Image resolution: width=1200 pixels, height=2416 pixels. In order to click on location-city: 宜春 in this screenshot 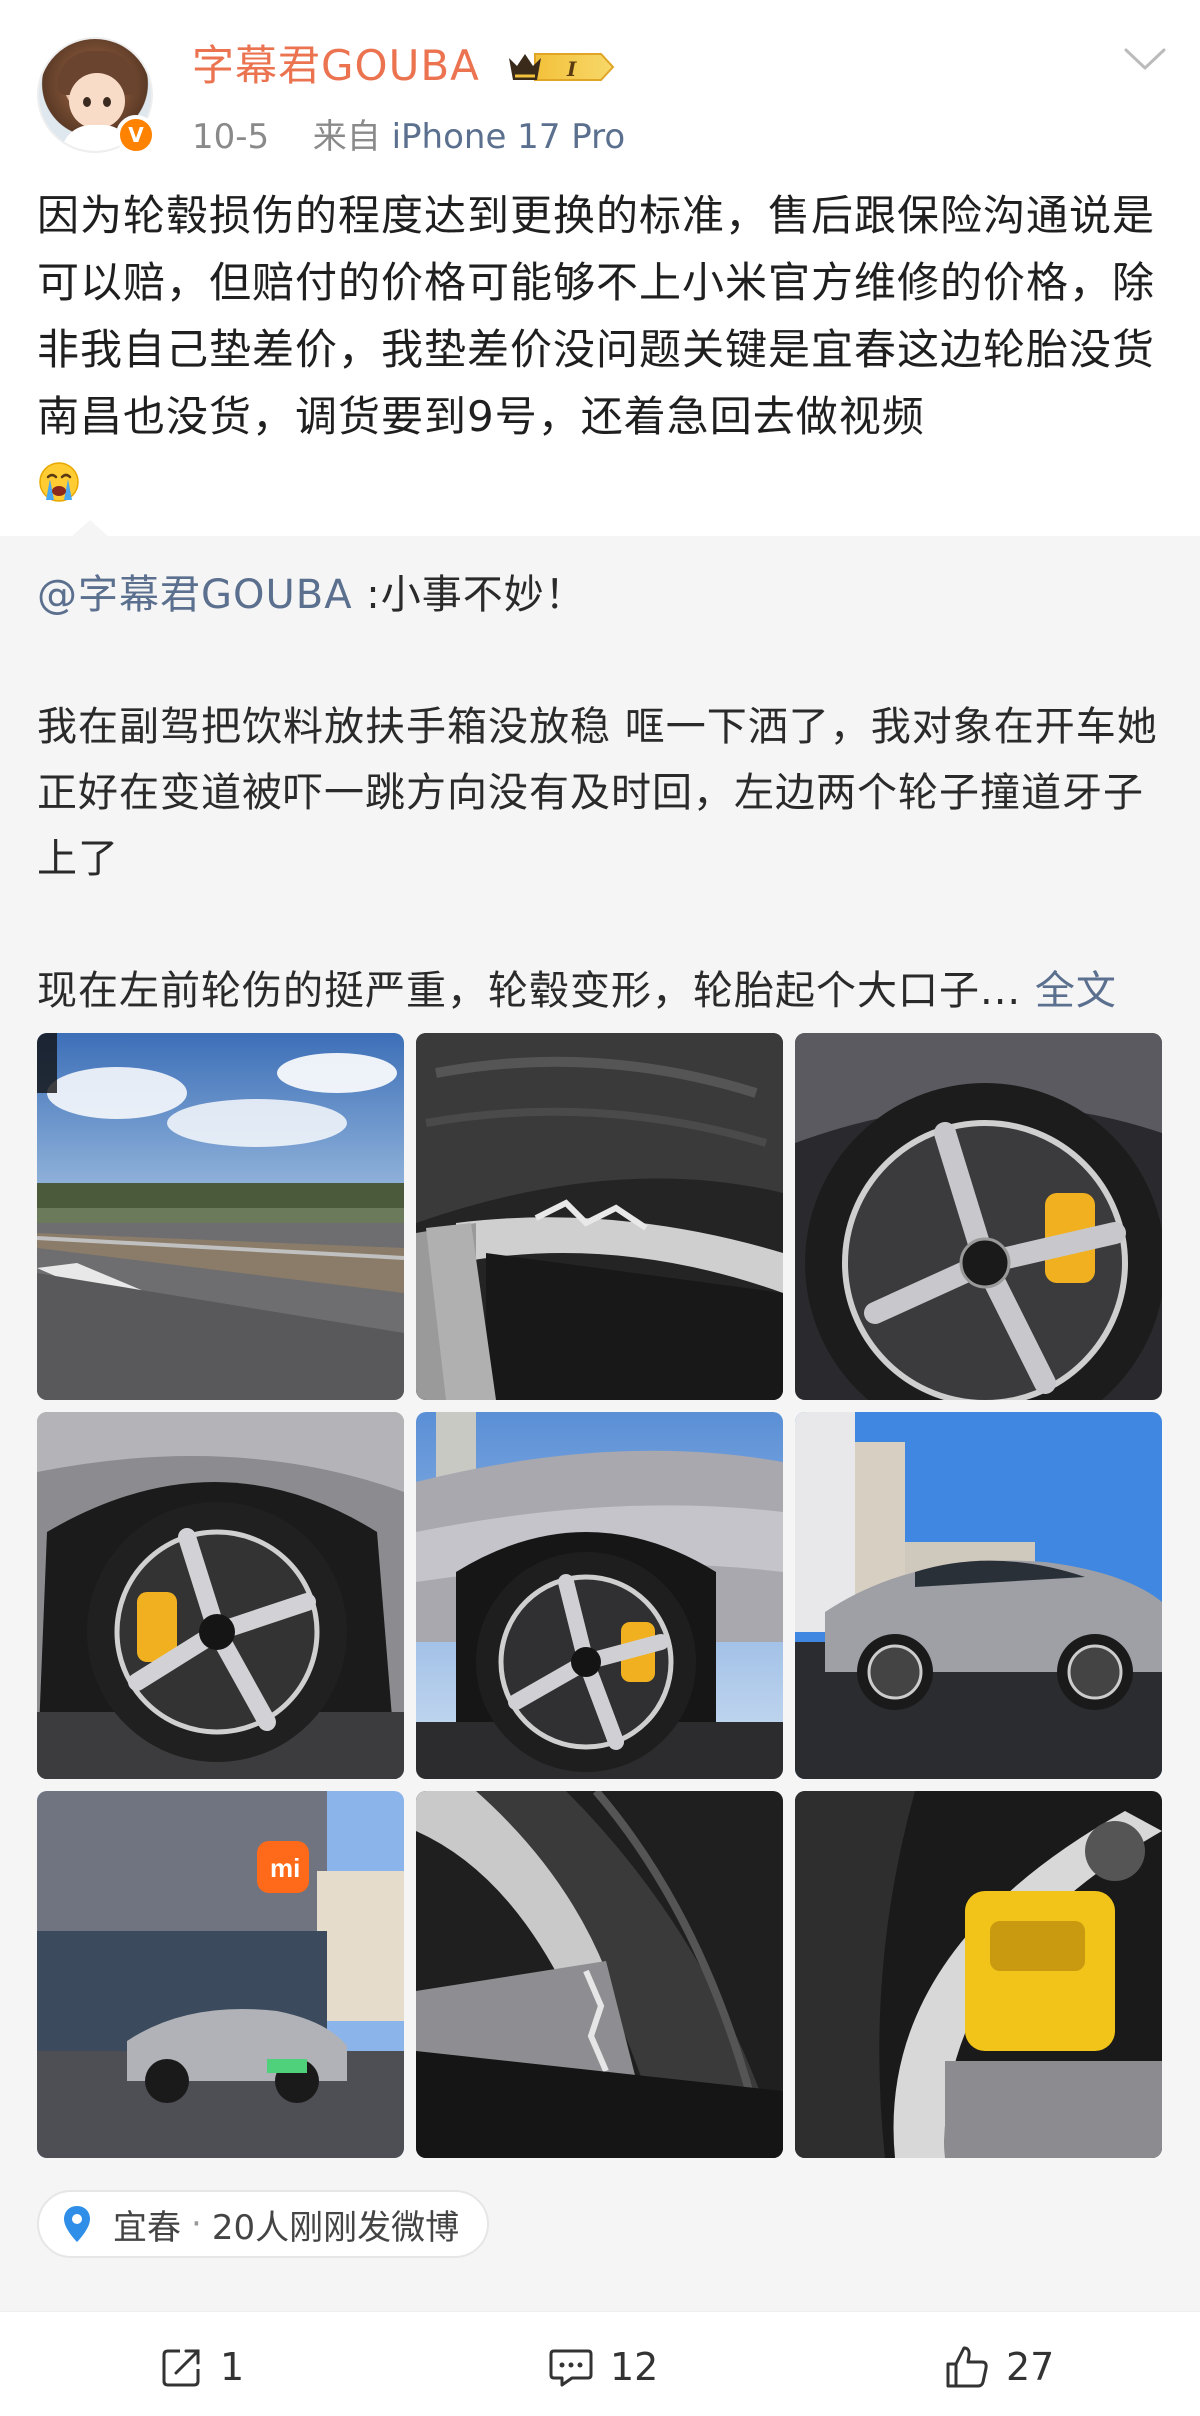, I will do `click(147, 2227)`.